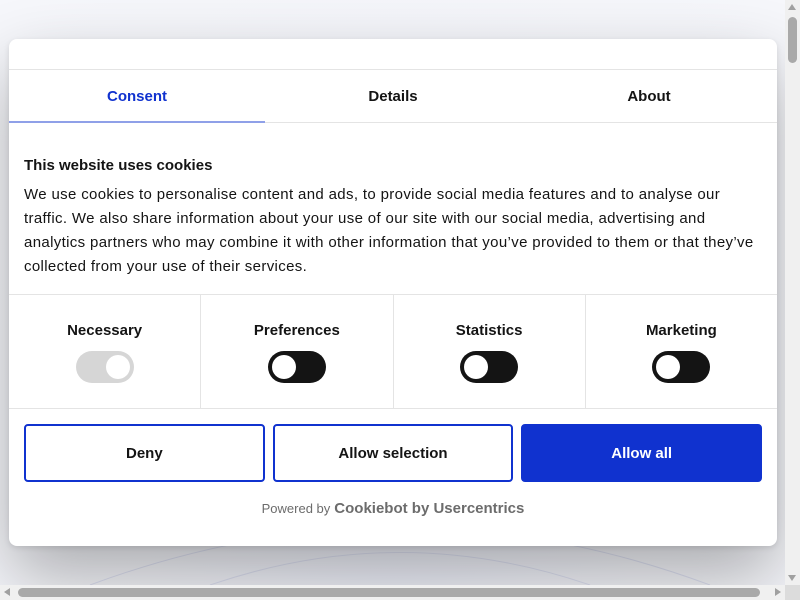 The image size is (800, 600). I want to click on powered-by-text: Powered by, so click(296, 508).